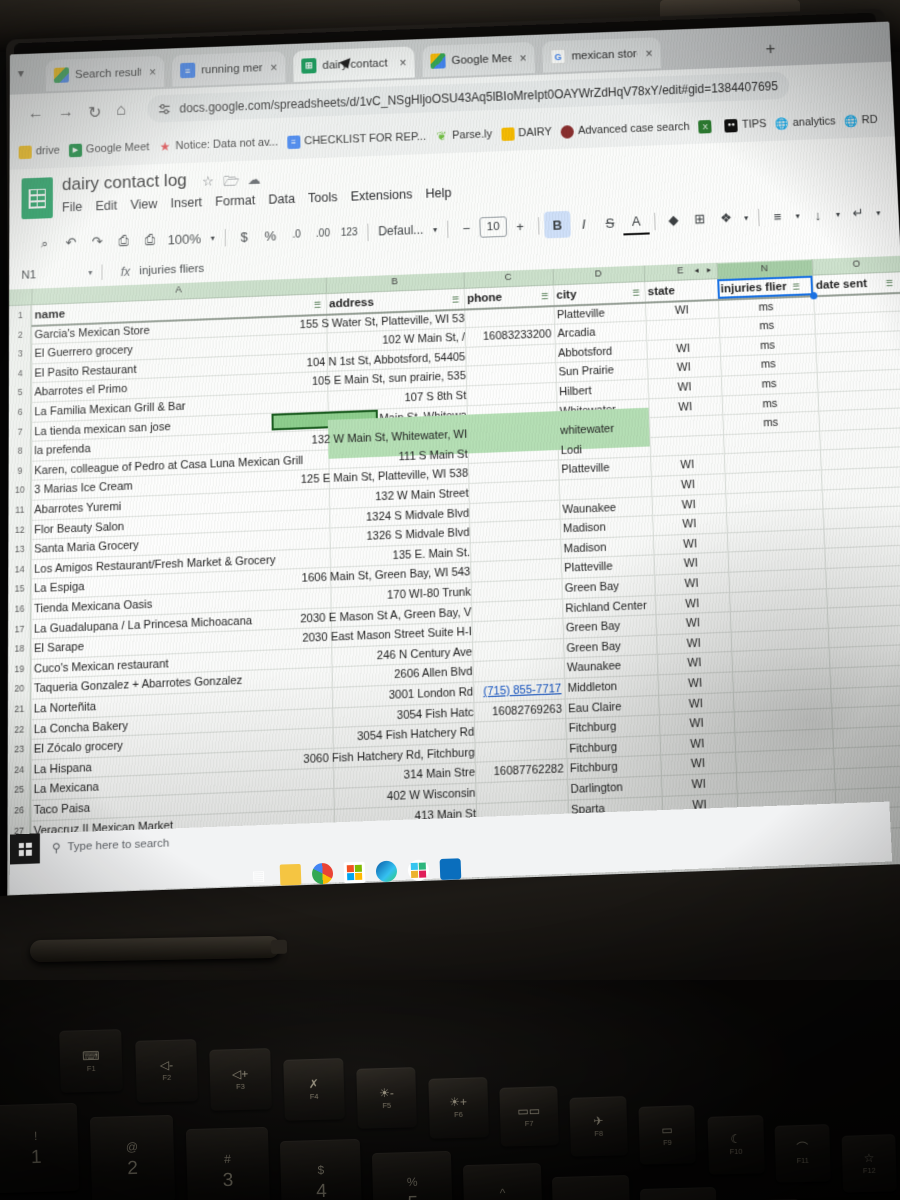 The width and height of the screenshot is (900, 1200). Describe the element at coordinates (683, 348) in the screenshot. I see `cell-E4: WI` at that location.